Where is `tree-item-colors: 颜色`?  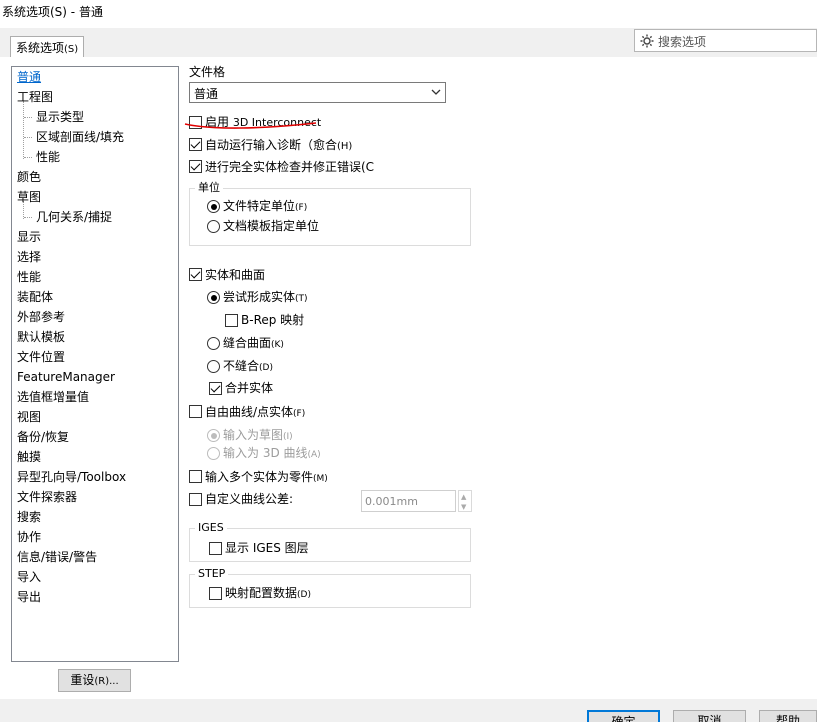
tree-item-colors: 颜色 is located at coordinates (29, 177).